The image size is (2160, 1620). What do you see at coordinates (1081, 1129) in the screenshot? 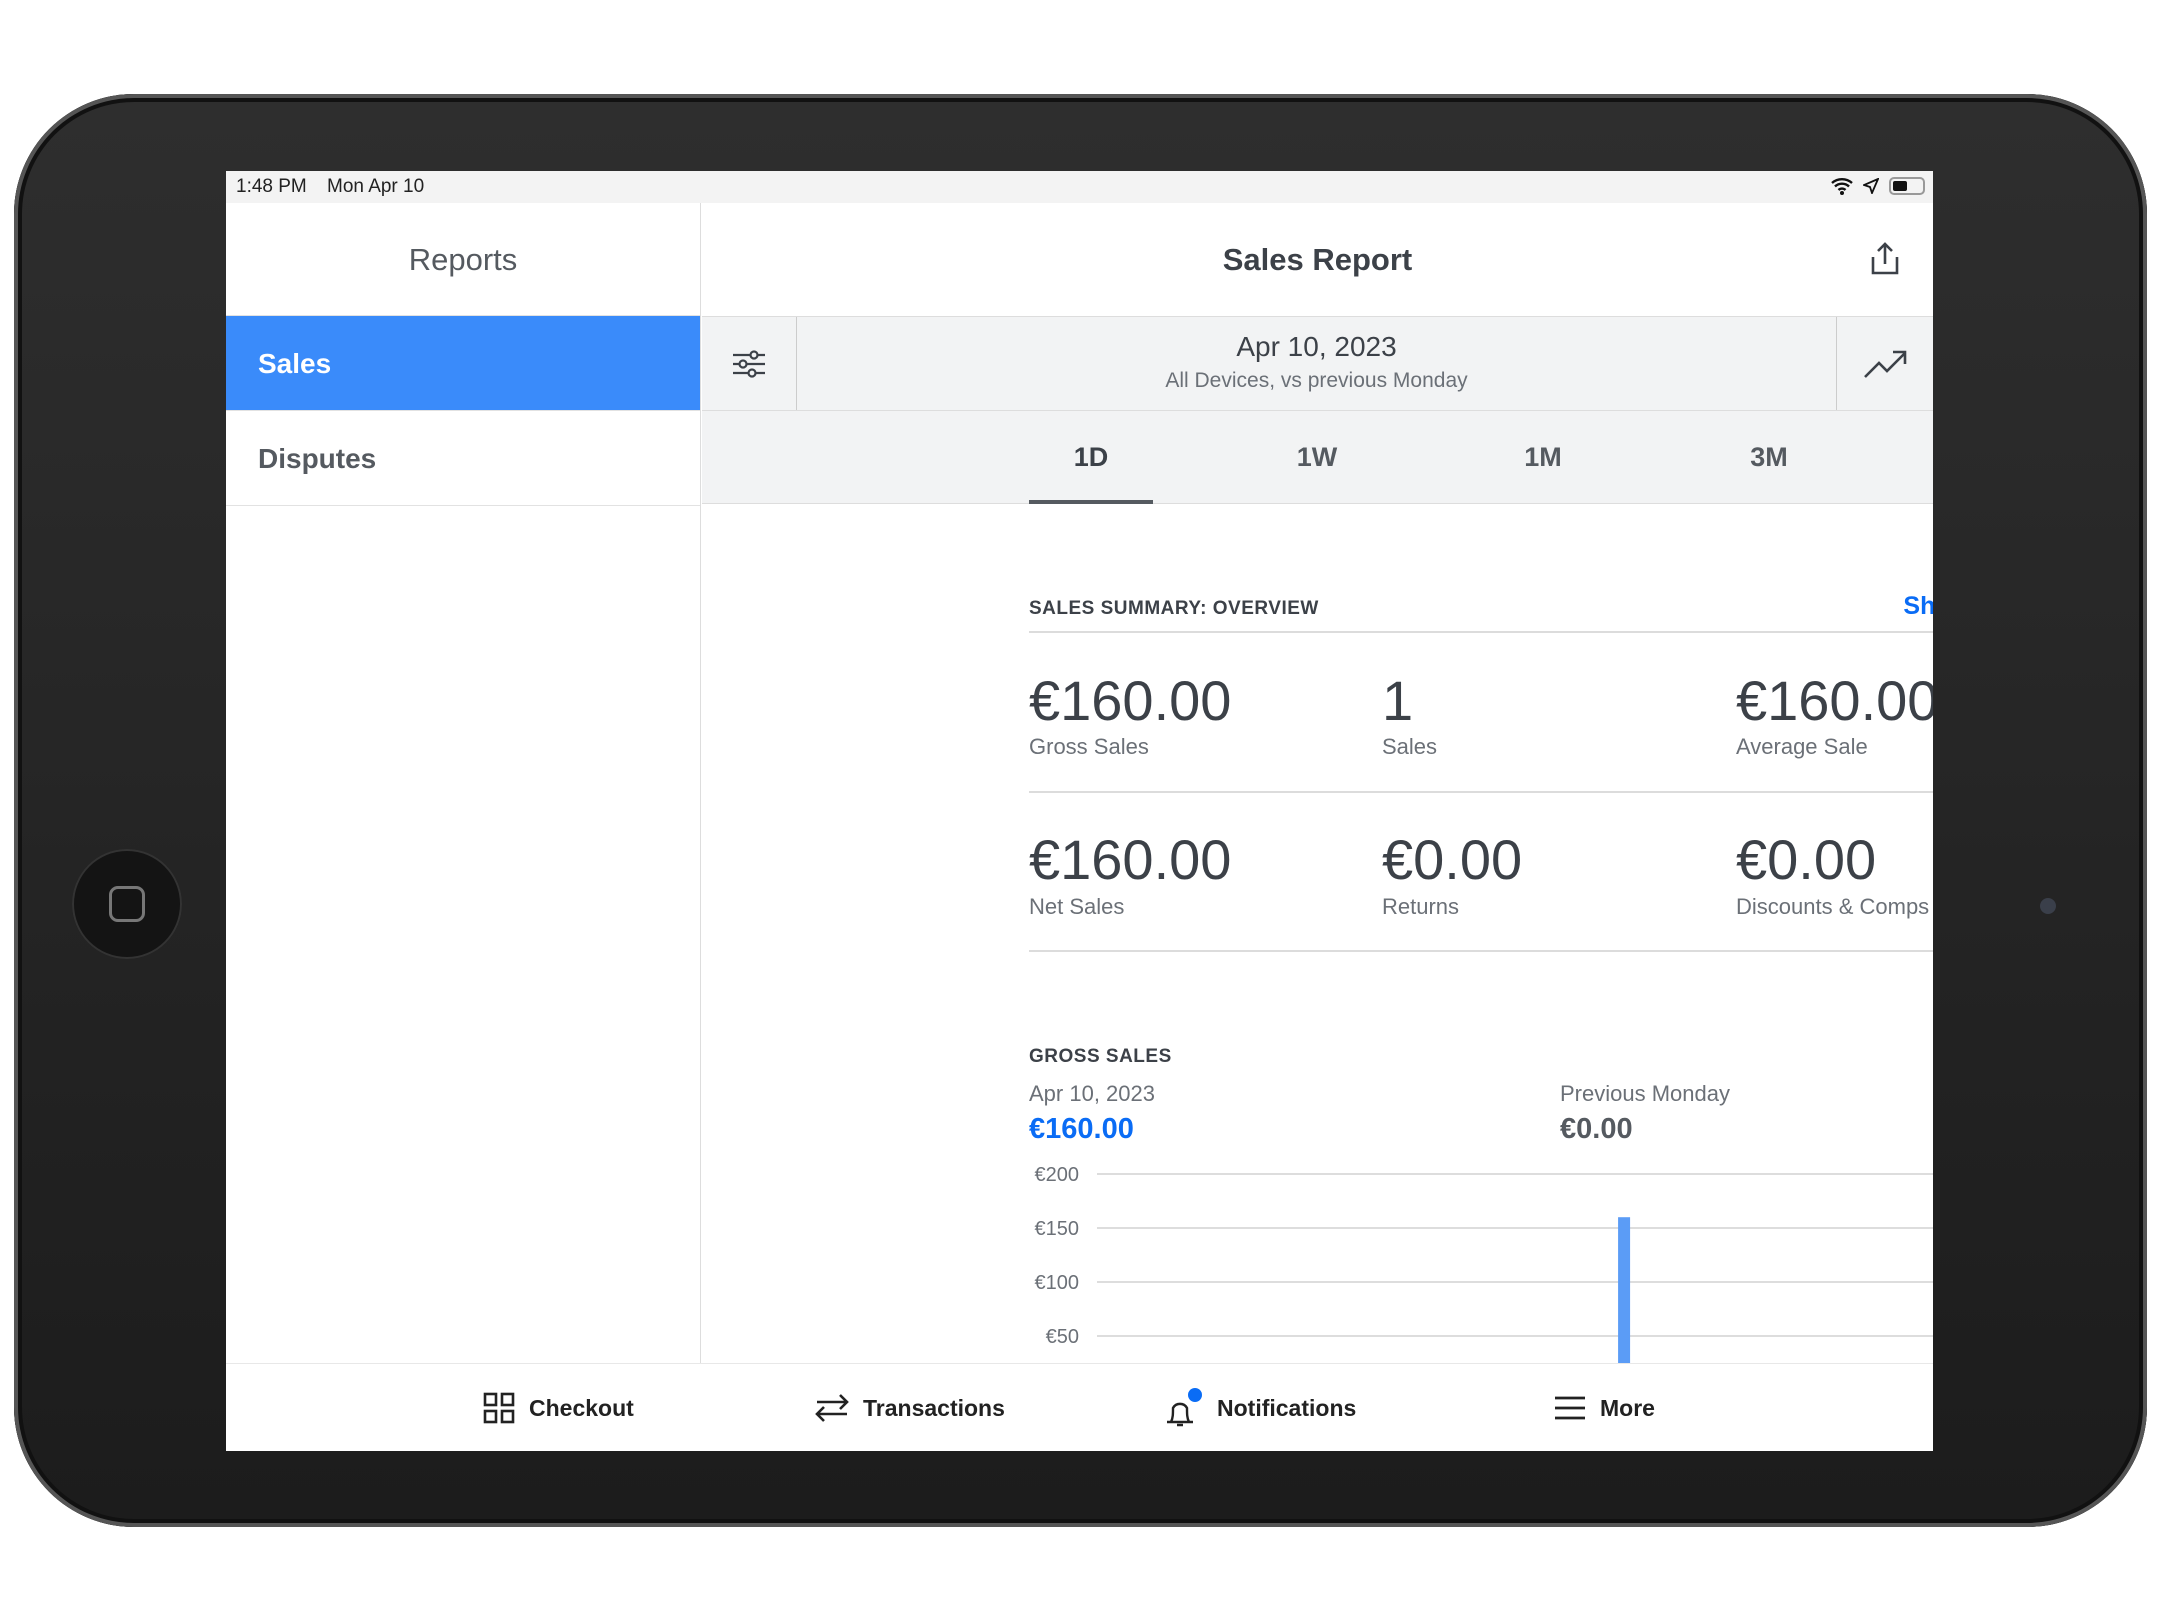
I see `current-period-value: €160.00` at bounding box center [1081, 1129].